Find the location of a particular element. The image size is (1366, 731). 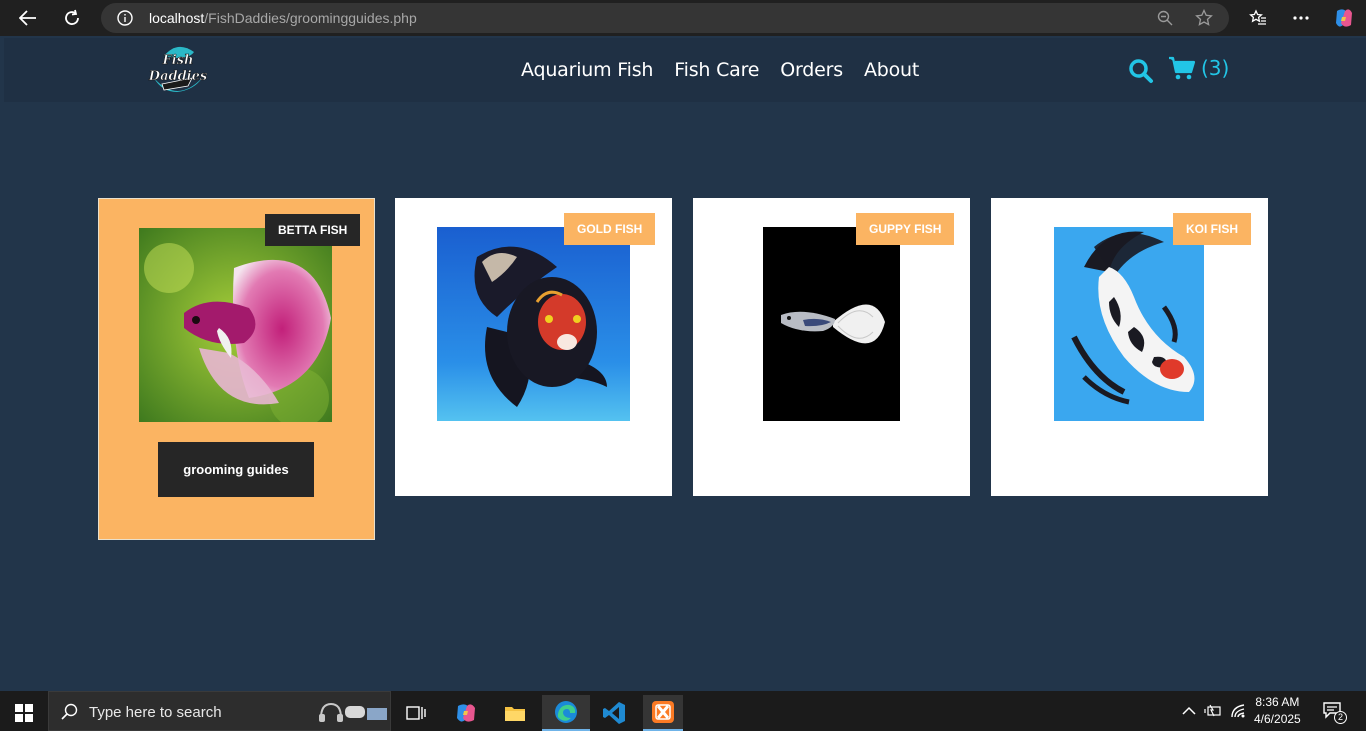

vscode-icon is located at coordinates (614, 713).